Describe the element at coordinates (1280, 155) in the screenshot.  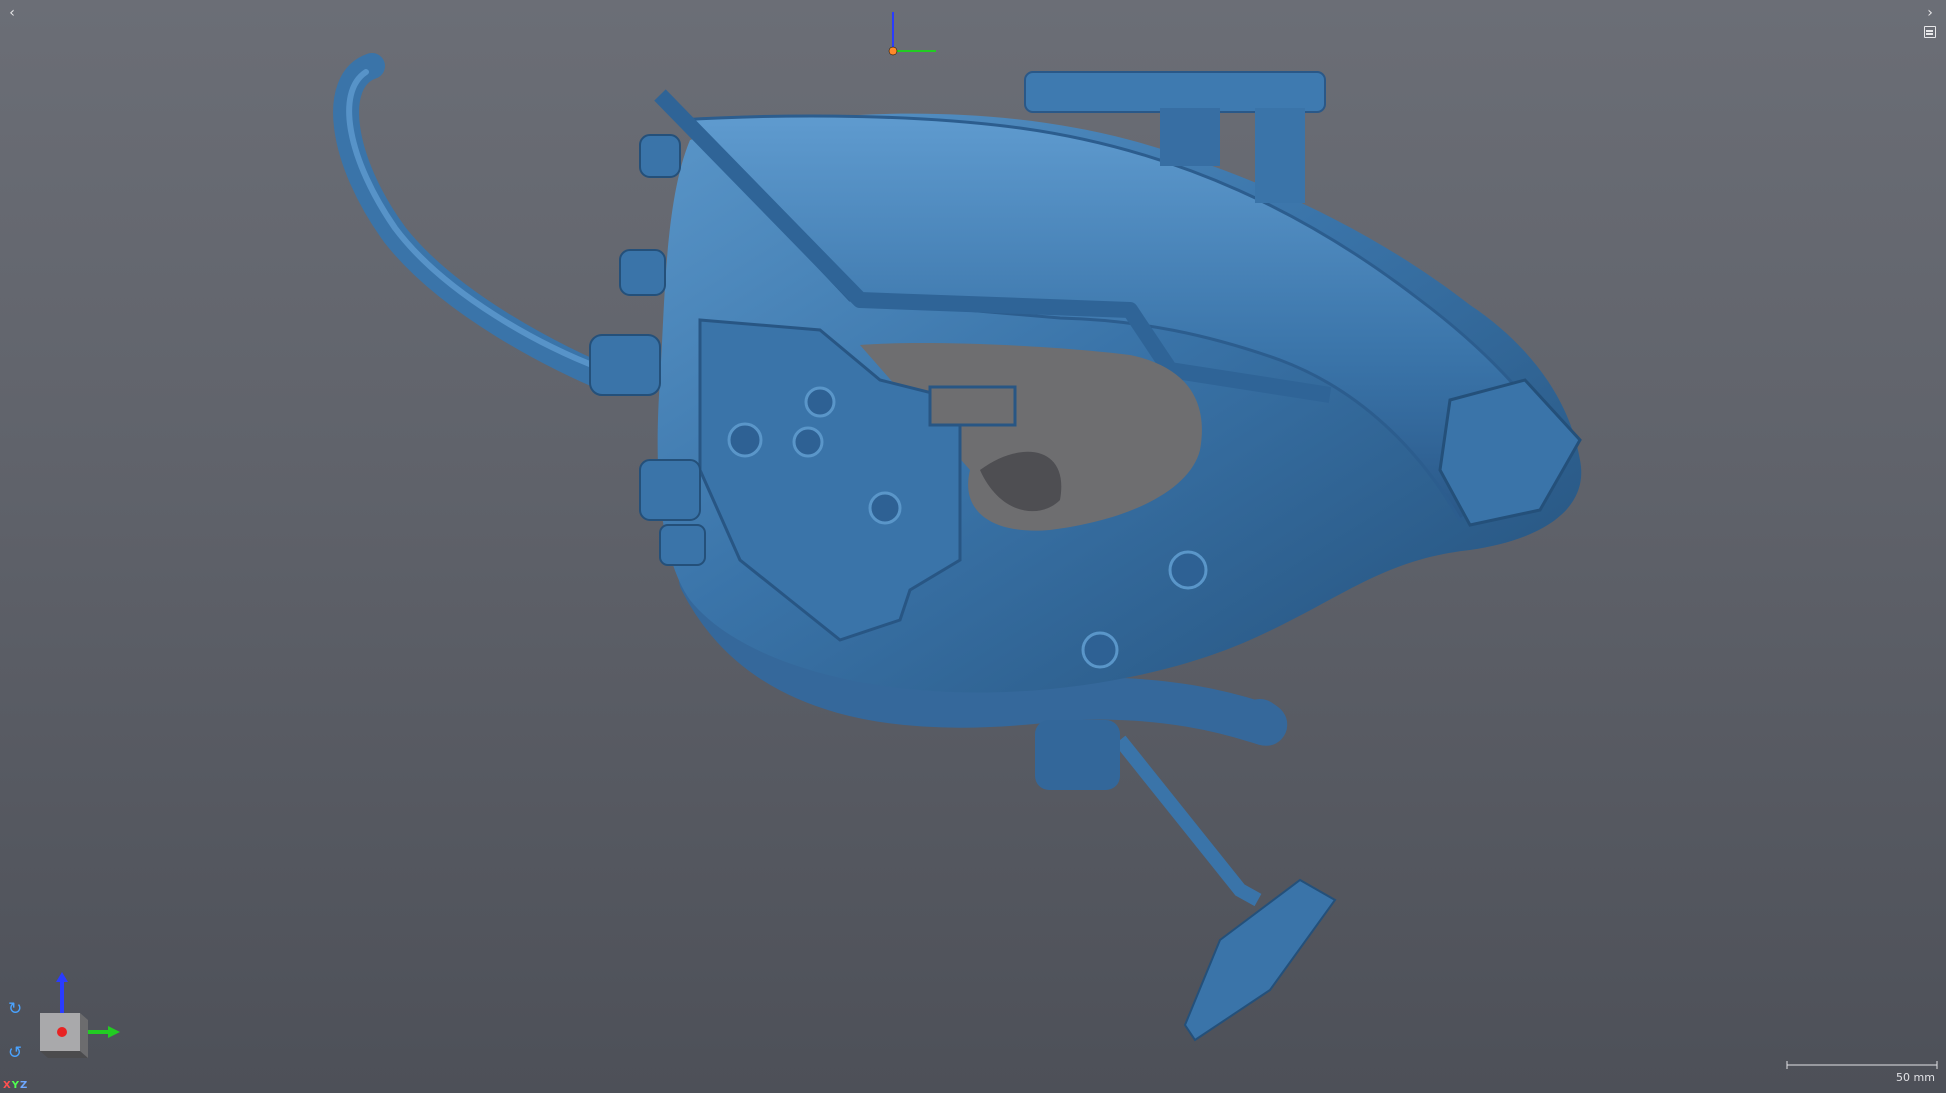
I see `top-post-right` at that location.